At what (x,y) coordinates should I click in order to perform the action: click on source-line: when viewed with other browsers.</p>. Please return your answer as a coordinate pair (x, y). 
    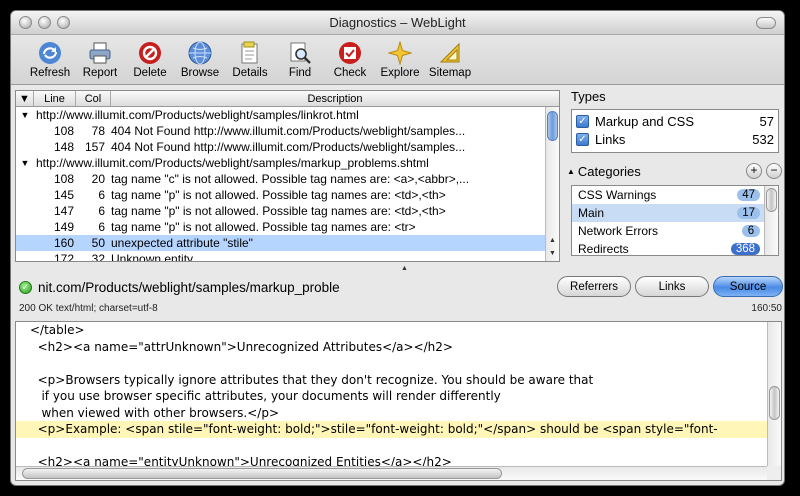
    Looking at the image, I should click on (155, 412).